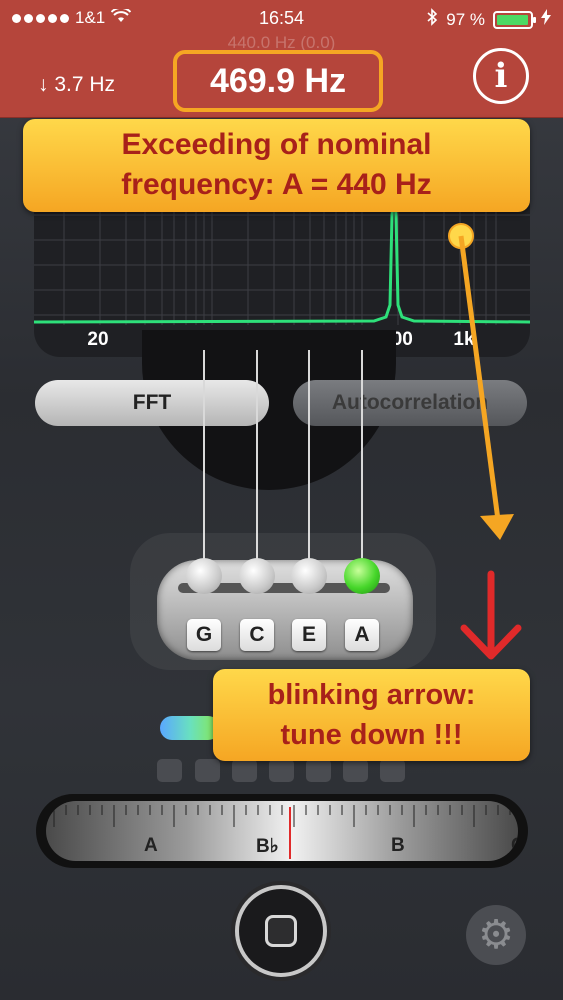 The height and width of the screenshot is (1000, 563). What do you see at coordinates (290, 833) in the screenshot?
I see `tuning-needle` at bounding box center [290, 833].